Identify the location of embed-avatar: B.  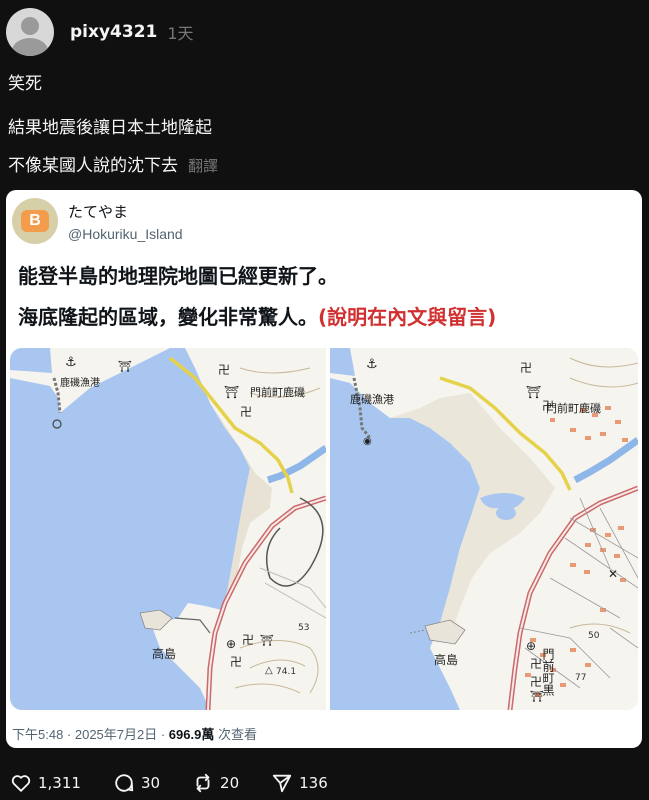
(35, 221).